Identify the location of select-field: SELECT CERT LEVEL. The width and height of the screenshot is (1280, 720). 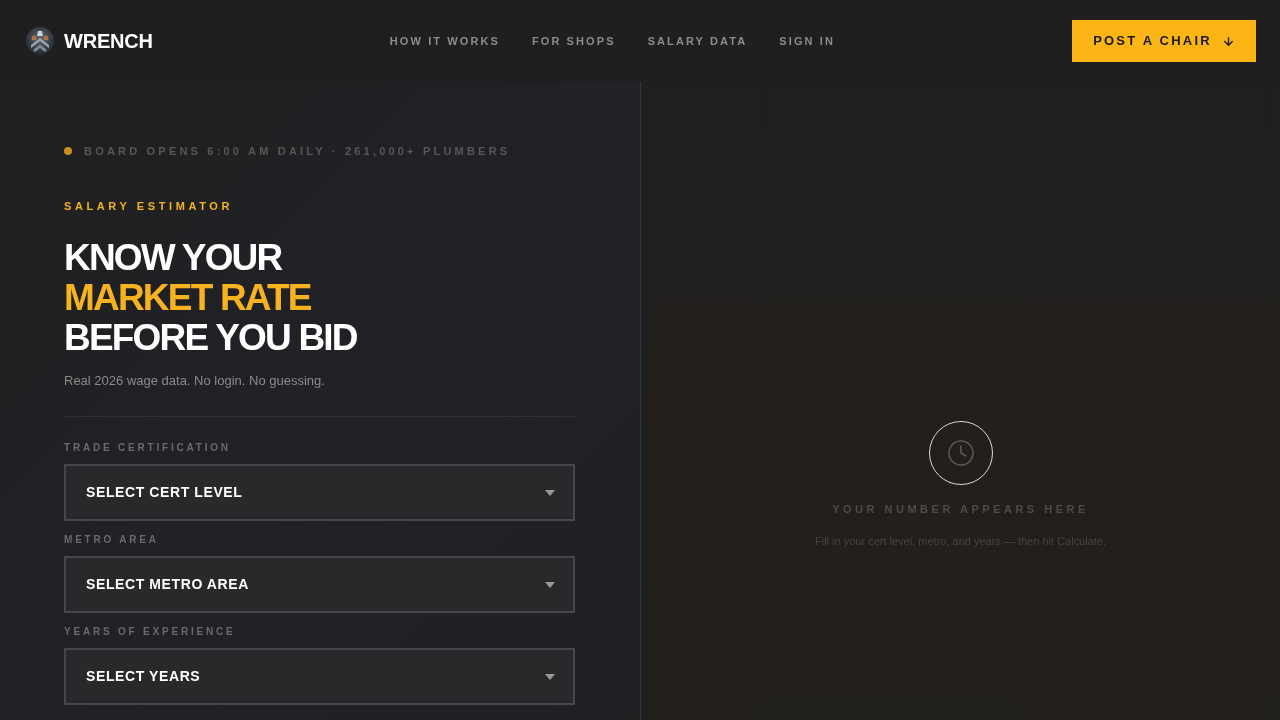
(319, 492).